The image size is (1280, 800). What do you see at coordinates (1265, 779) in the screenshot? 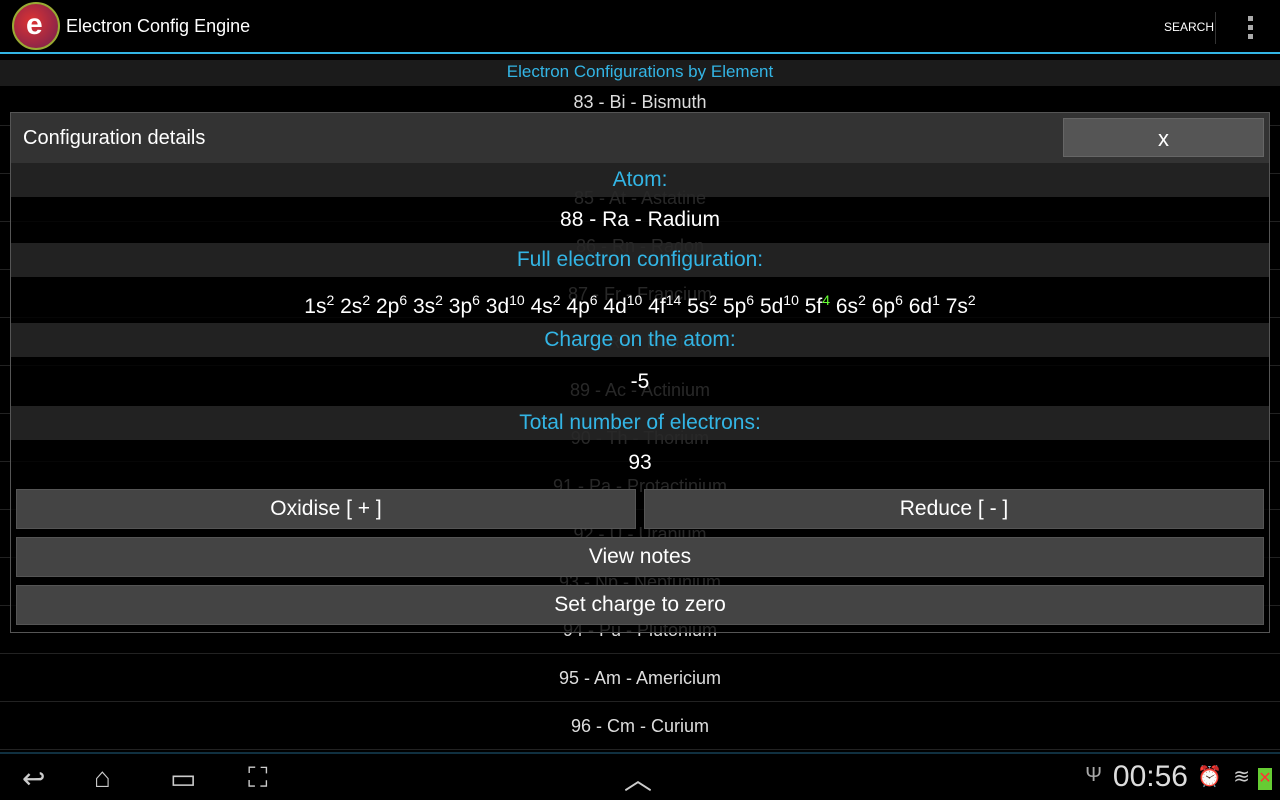
I see `battery-icon: ✕` at bounding box center [1265, 779].